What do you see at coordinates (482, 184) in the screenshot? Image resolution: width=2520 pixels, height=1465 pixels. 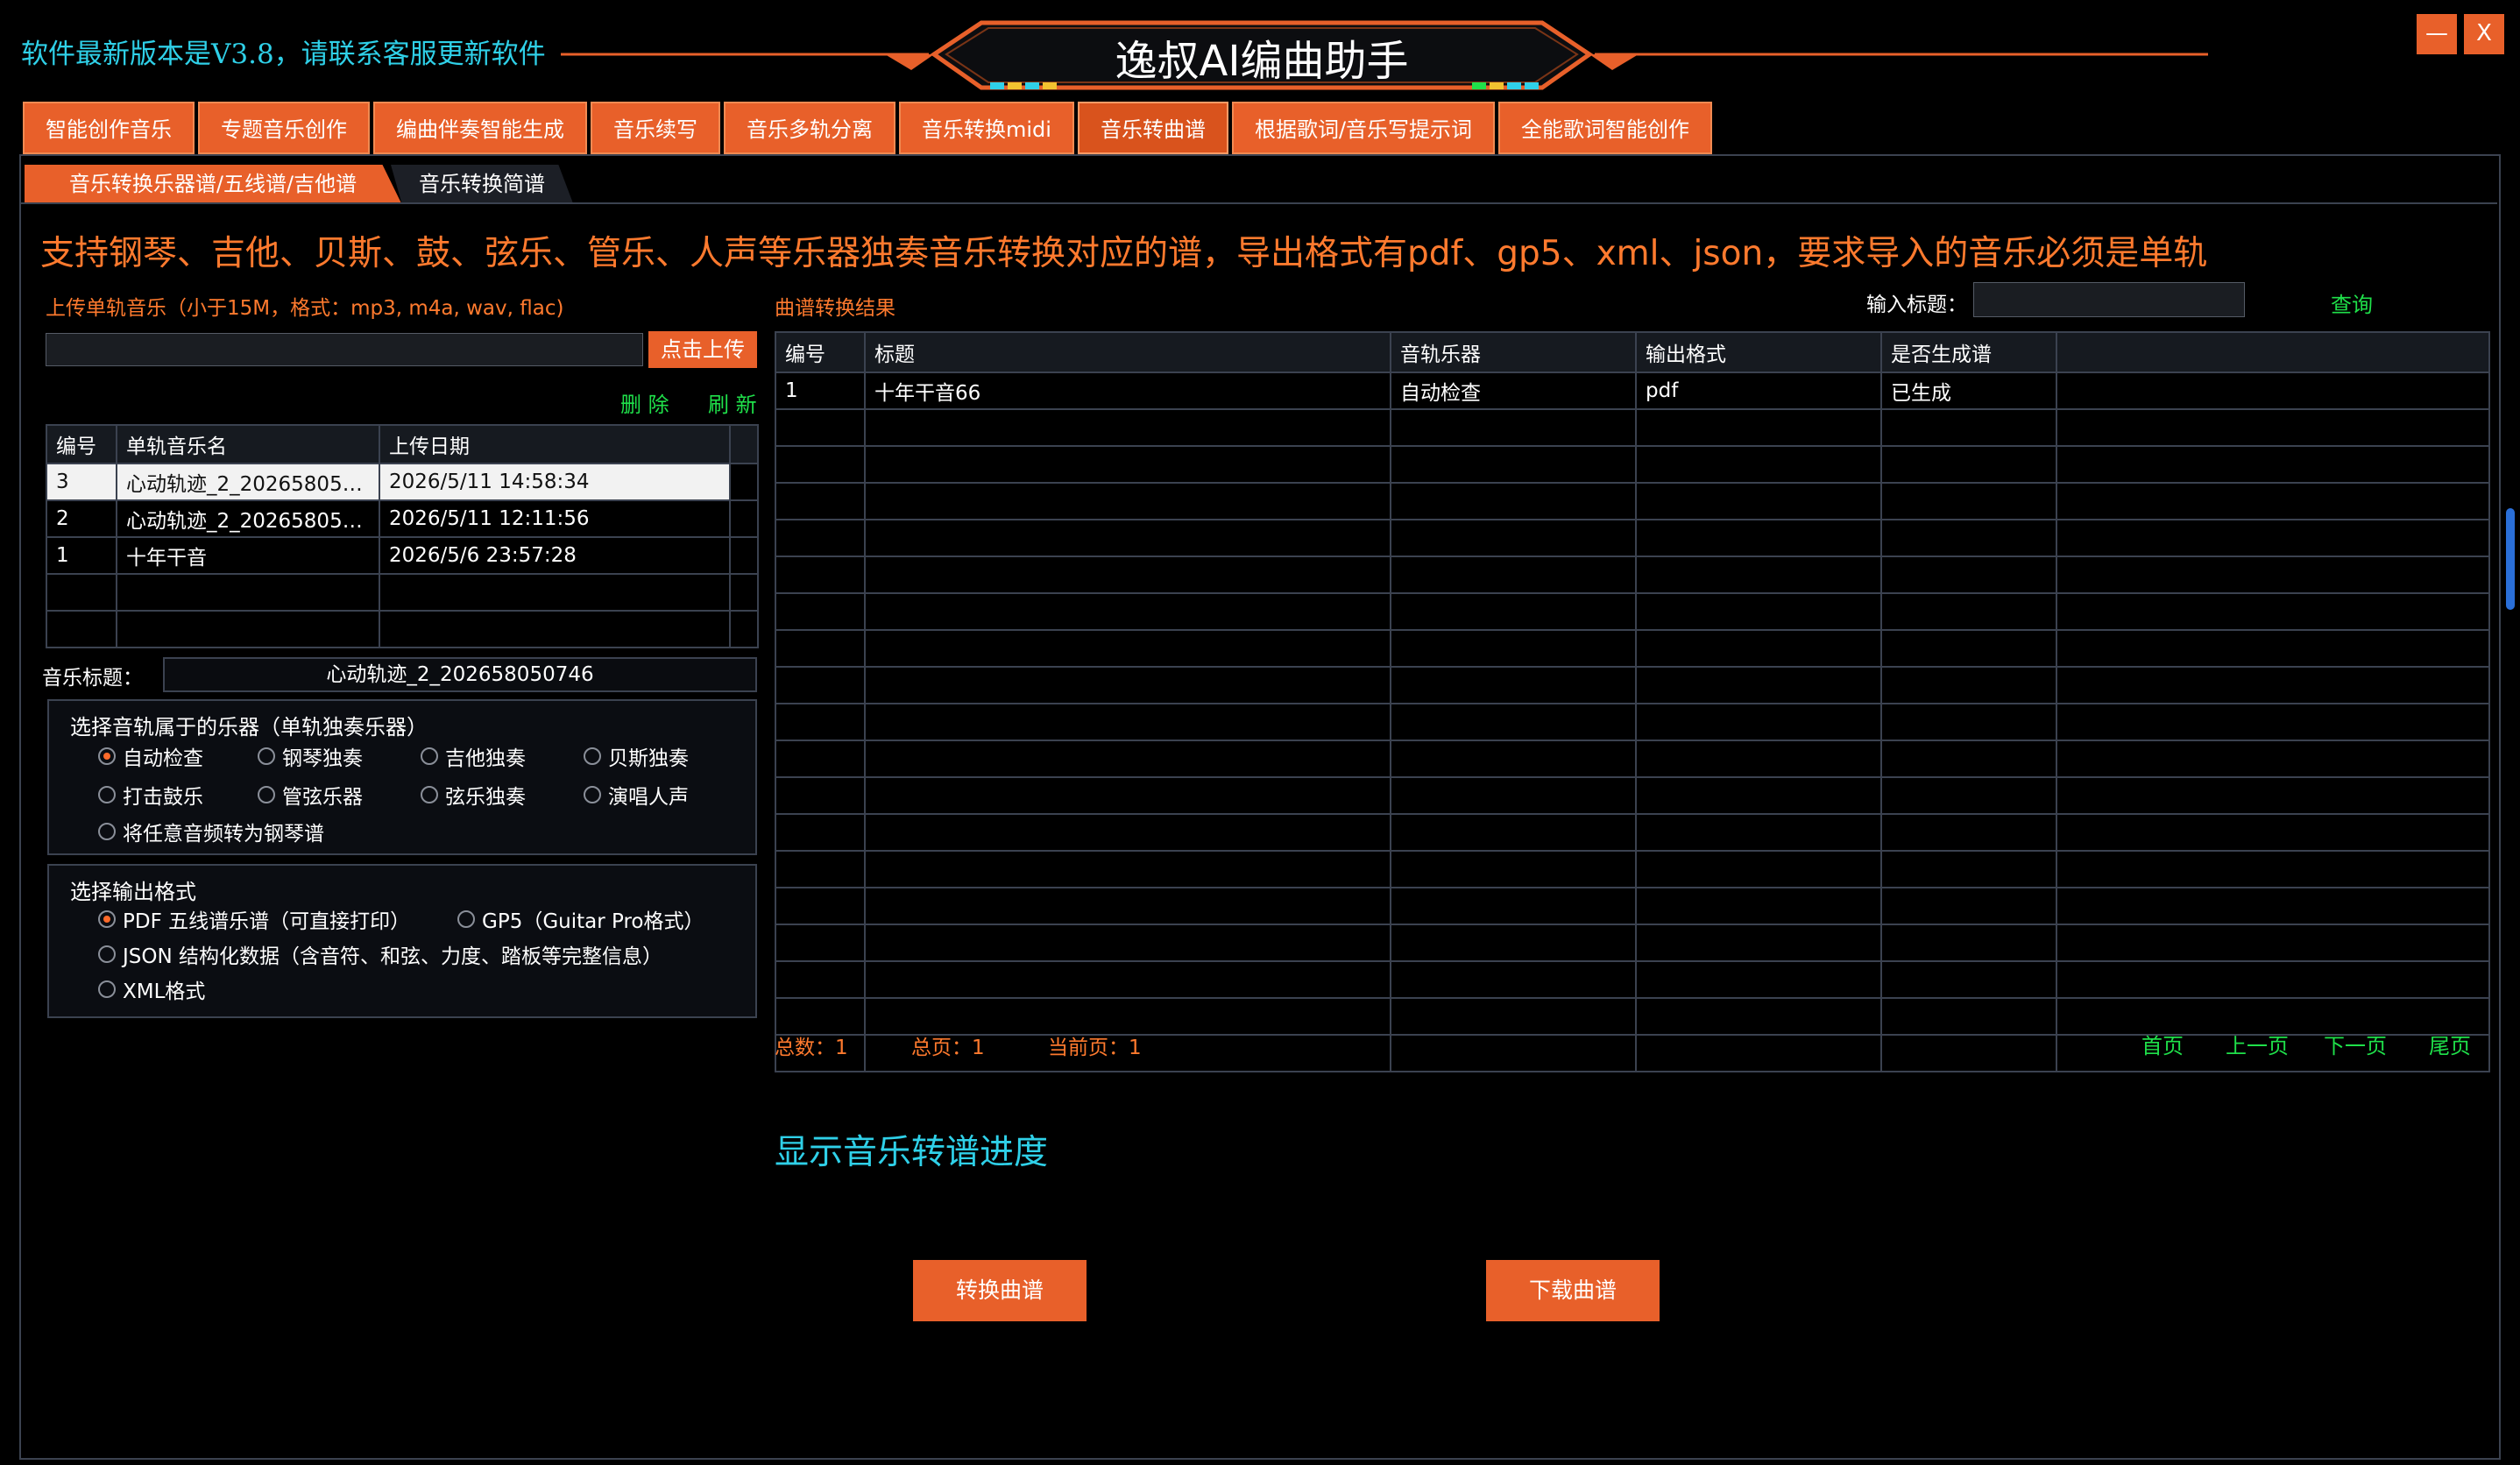 I see `subtab-numbered-score: 音乐转换简谱` at bounding box center [482, 184].